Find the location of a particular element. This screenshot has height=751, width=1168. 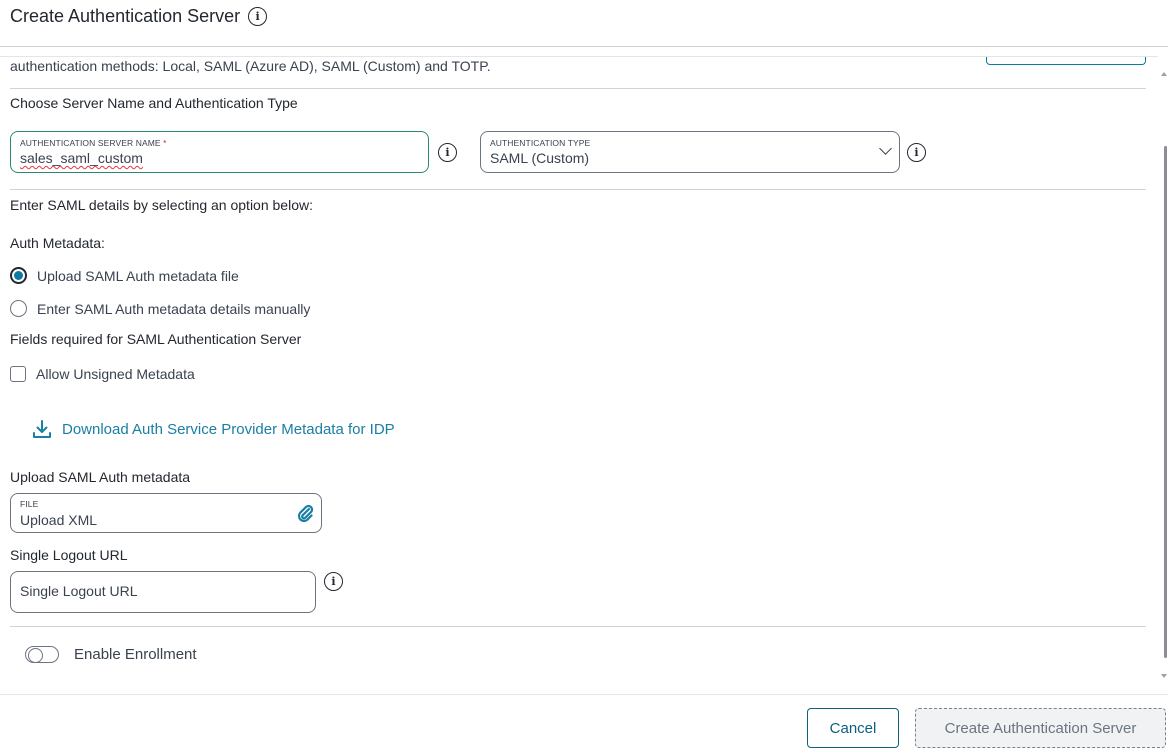

logout-url-placeholder: Single Logout URL is located at coordinates (79, 591).